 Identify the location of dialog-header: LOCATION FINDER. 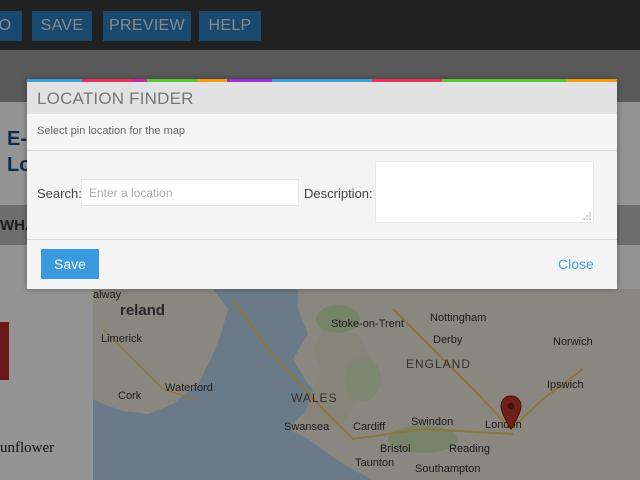
(322, 98).